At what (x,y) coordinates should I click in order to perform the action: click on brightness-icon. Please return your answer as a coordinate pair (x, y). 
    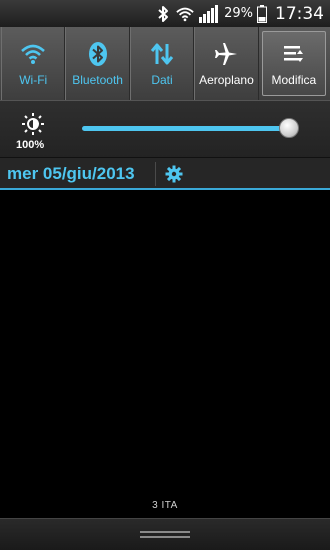
    Looking at the image, I should click on (33, 124).